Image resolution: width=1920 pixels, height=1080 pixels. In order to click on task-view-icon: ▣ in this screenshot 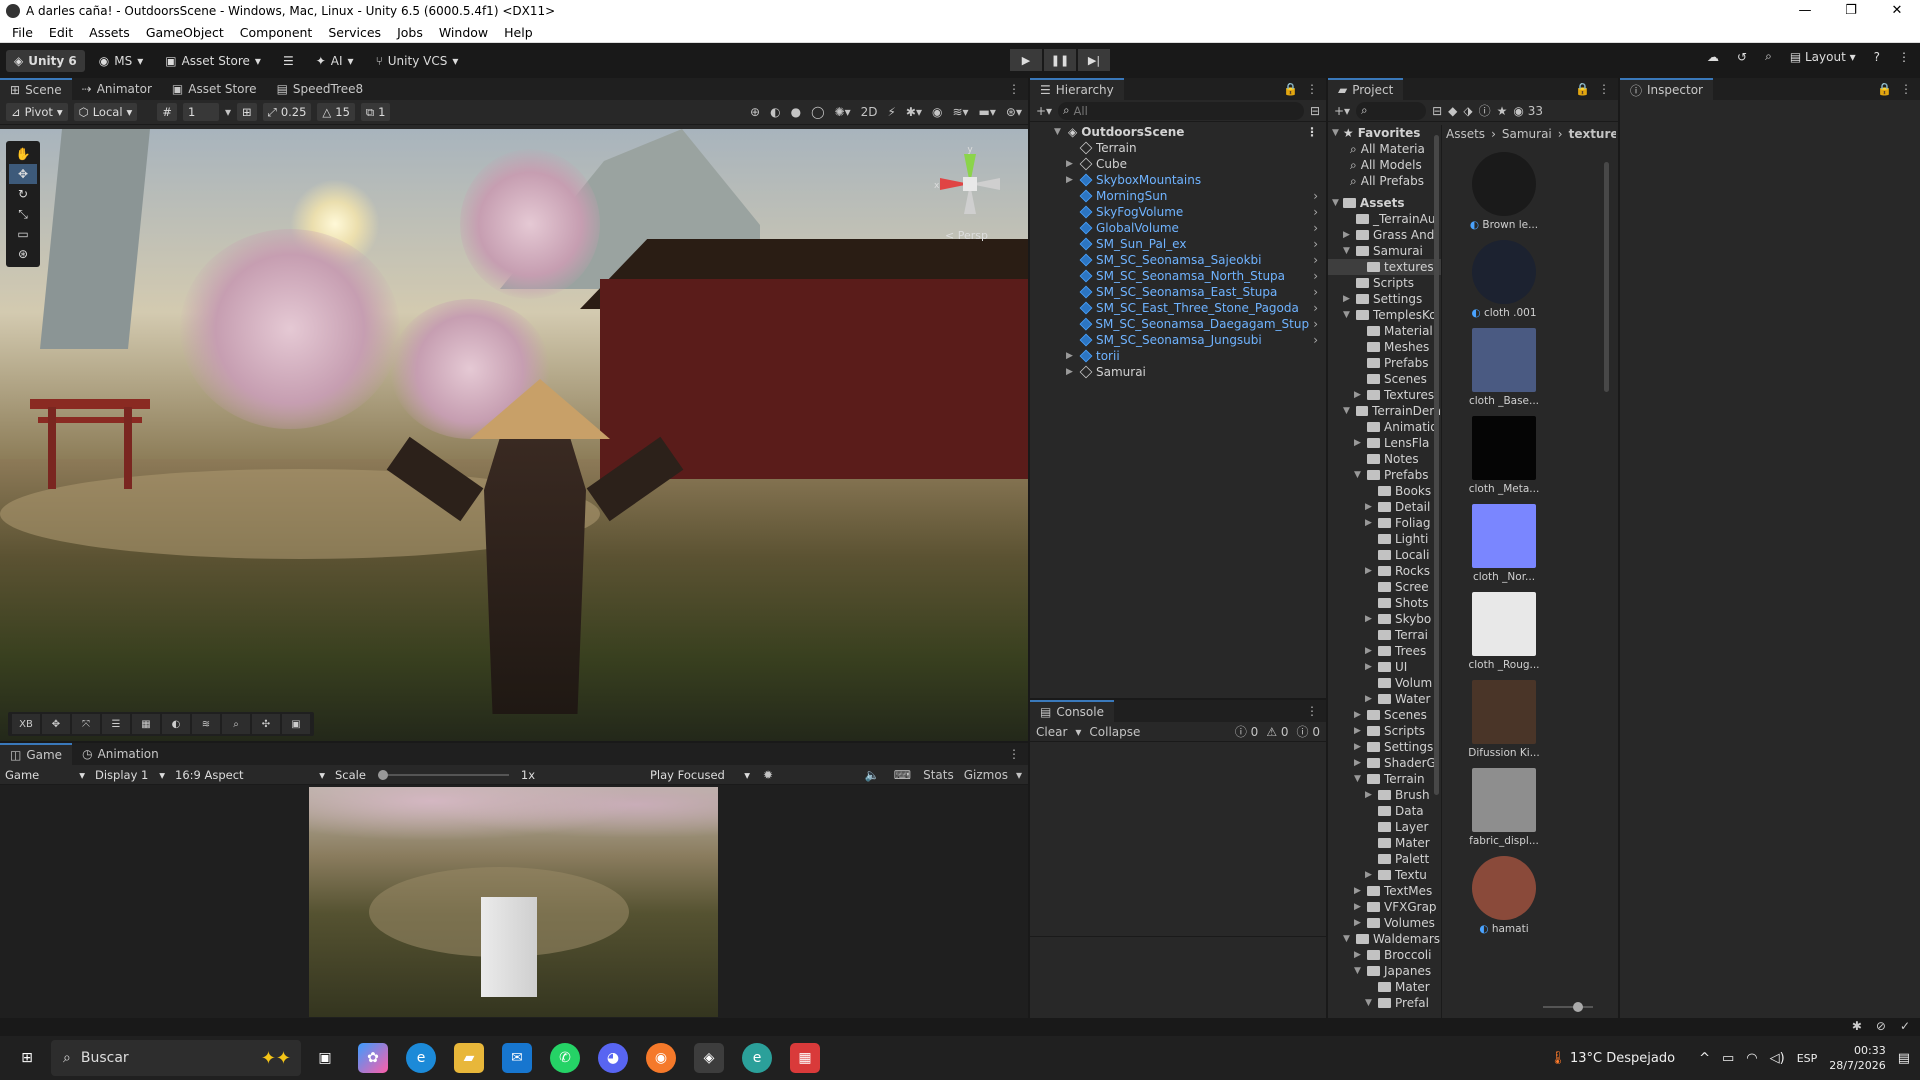, I will do `click(325, 1058)`.